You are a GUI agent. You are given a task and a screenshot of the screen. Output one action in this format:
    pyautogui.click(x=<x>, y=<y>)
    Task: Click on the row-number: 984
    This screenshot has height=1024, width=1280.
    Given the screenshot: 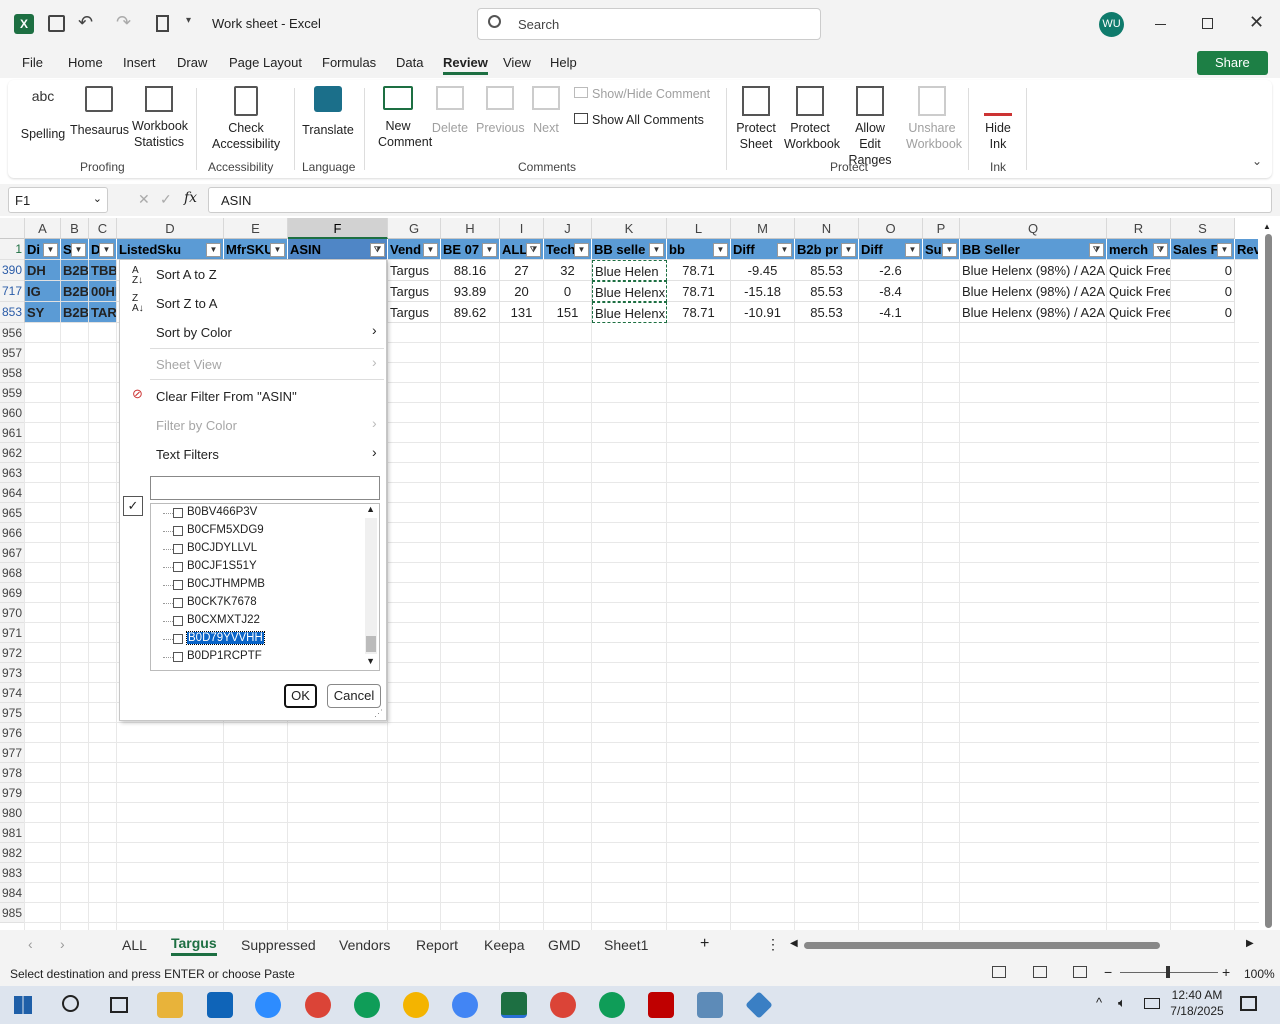 What is the action you would take?
    pyautogui.click(x=12, y=893)
    